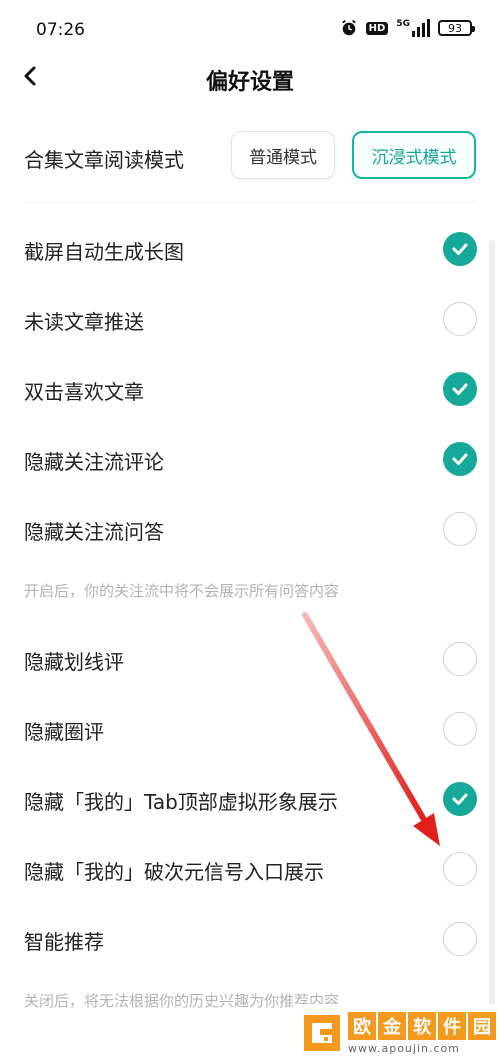 The width and height of the screenshot is (500, 1062). I want to click on battery-icon: 93, so click(456, 28).